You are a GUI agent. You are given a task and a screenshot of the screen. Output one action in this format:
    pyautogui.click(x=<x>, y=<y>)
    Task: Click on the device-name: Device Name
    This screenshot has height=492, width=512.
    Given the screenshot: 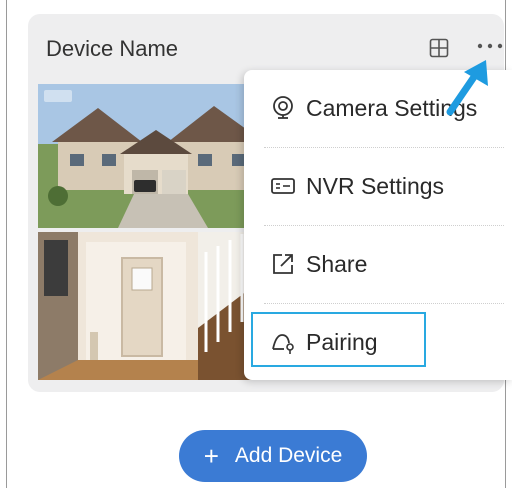 What is the action you would take?
    pyautogui.click(x=112, y=48)
    